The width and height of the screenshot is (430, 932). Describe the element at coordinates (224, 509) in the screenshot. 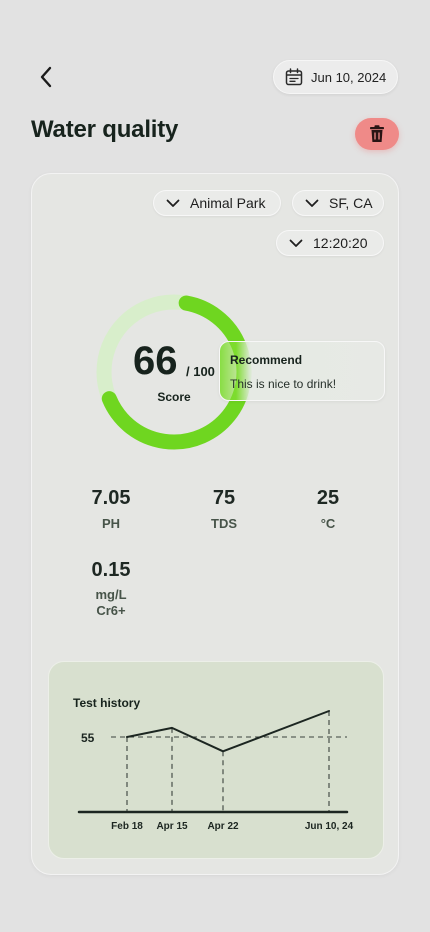

I see `metric-tds: 75 TDS` at that location.